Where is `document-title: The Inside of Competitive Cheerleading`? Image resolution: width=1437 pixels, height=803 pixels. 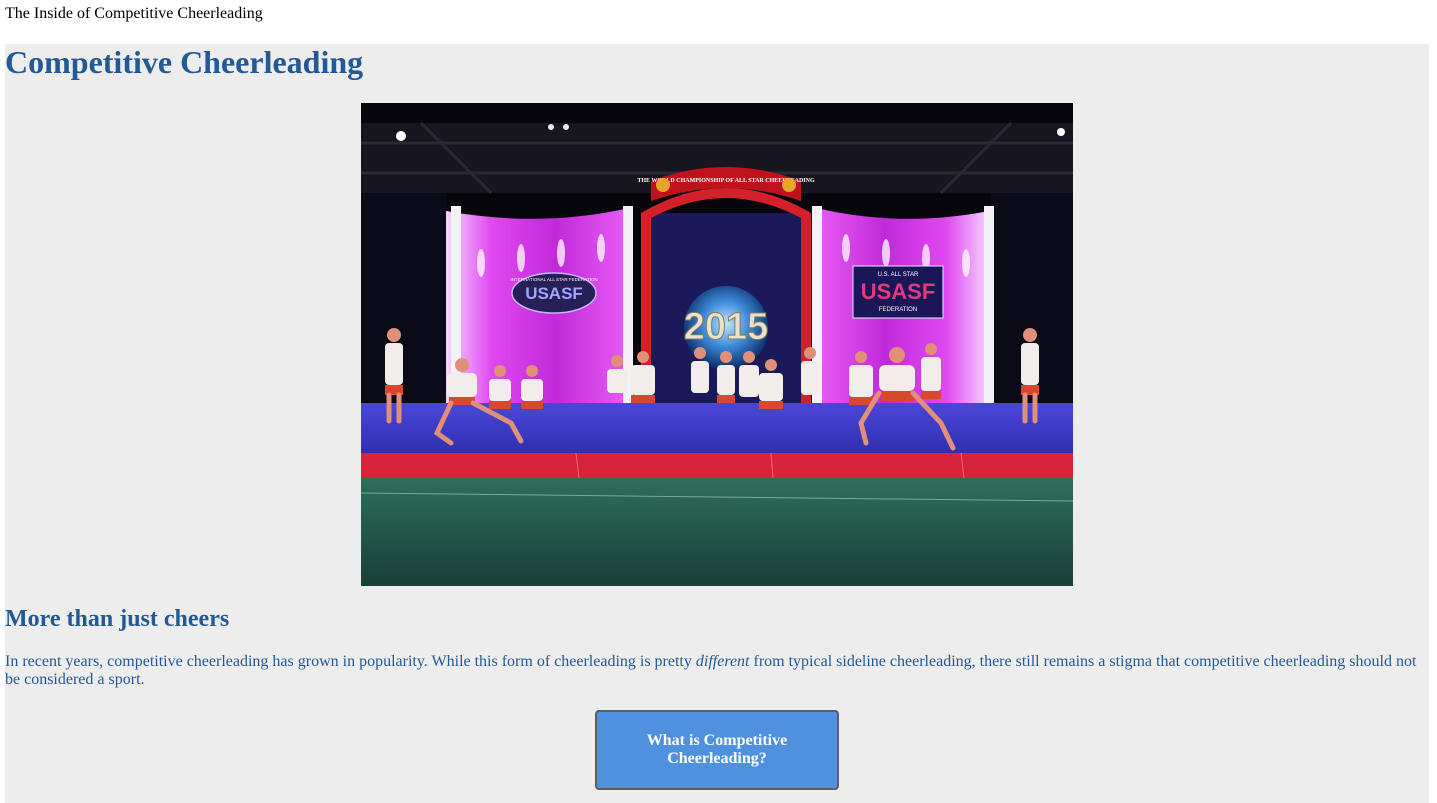 document-title: The Inside of Competitive Cheerleading is located at coordinates (134, 13).